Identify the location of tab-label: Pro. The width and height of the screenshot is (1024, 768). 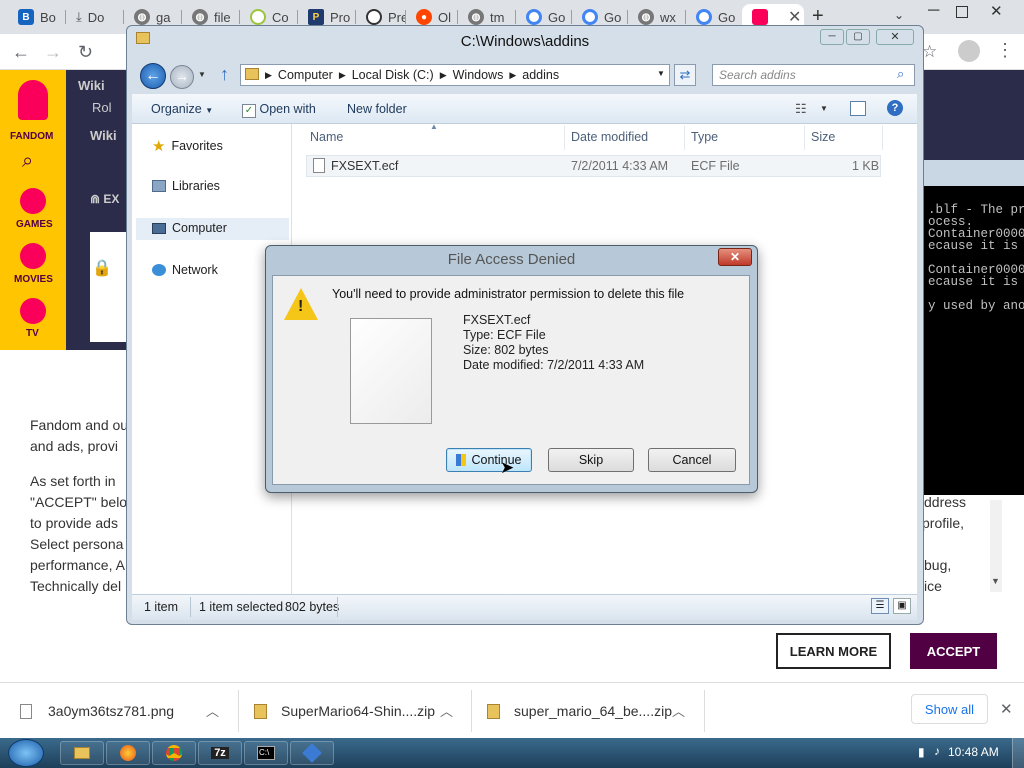
(340, 17).